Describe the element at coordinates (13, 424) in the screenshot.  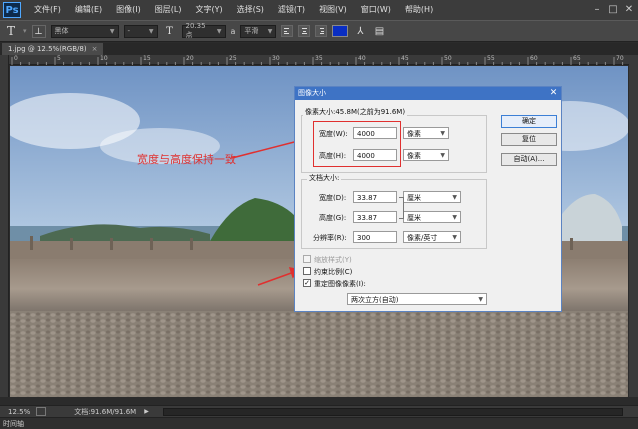
I see `timeline-label: 时间轴` at that location.